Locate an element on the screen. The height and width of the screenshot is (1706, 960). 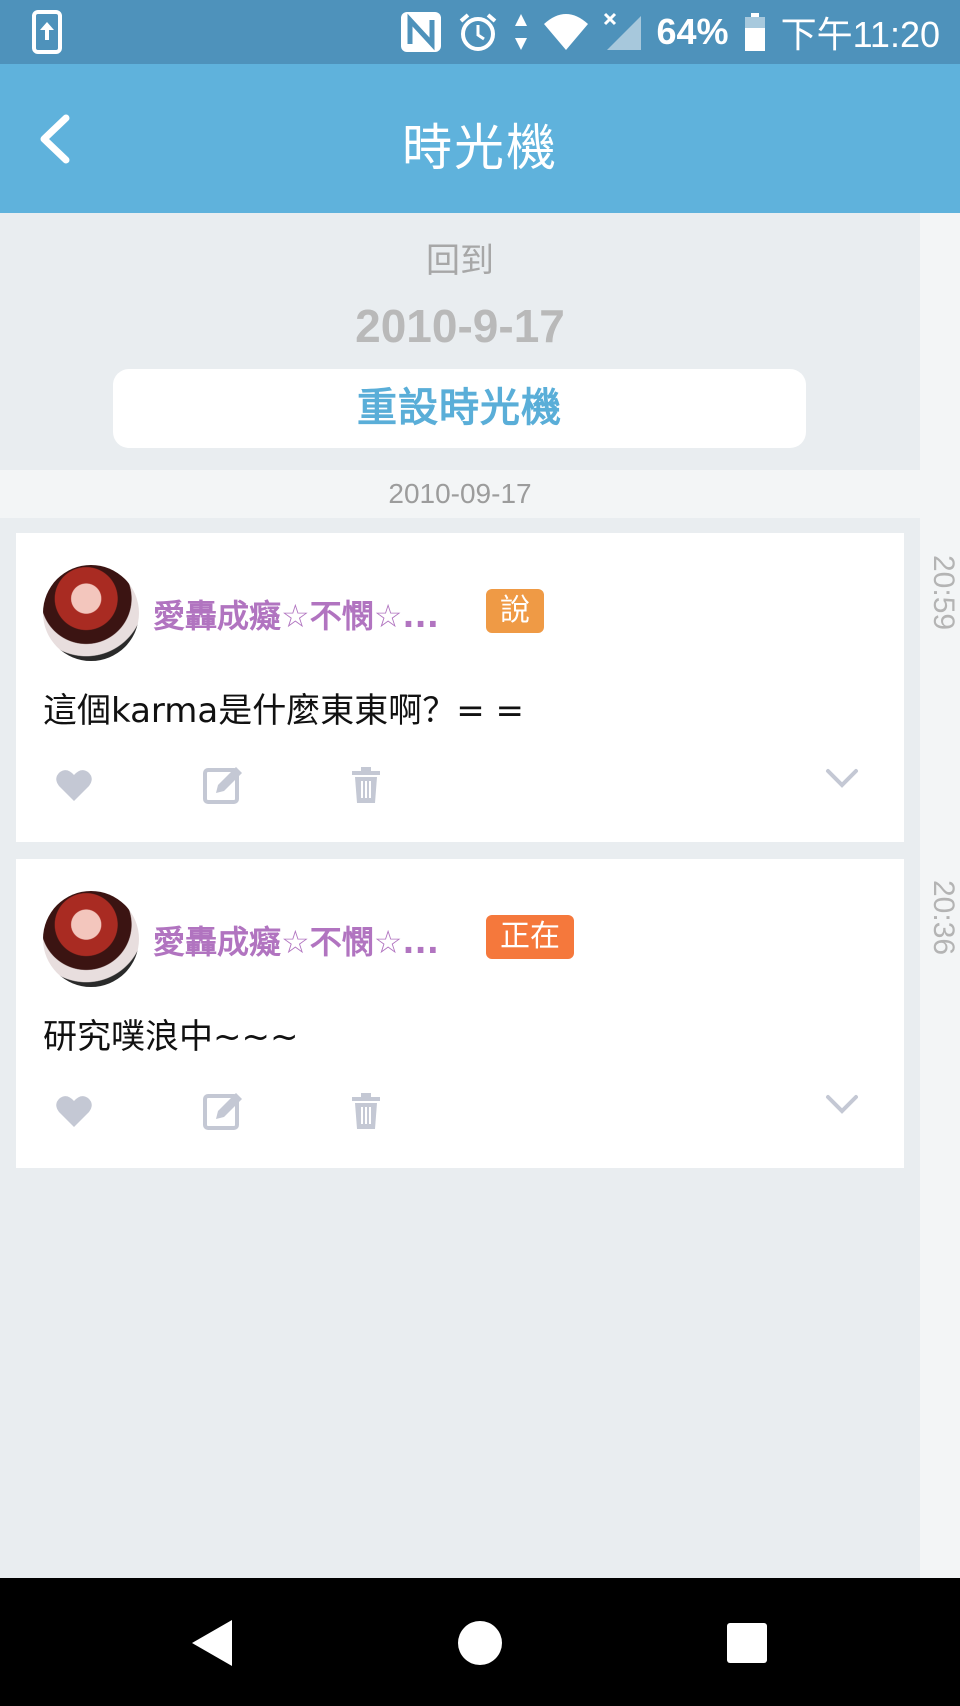
post-text: 研究噗浪中~~~ is located at coordinates (171, 1037).